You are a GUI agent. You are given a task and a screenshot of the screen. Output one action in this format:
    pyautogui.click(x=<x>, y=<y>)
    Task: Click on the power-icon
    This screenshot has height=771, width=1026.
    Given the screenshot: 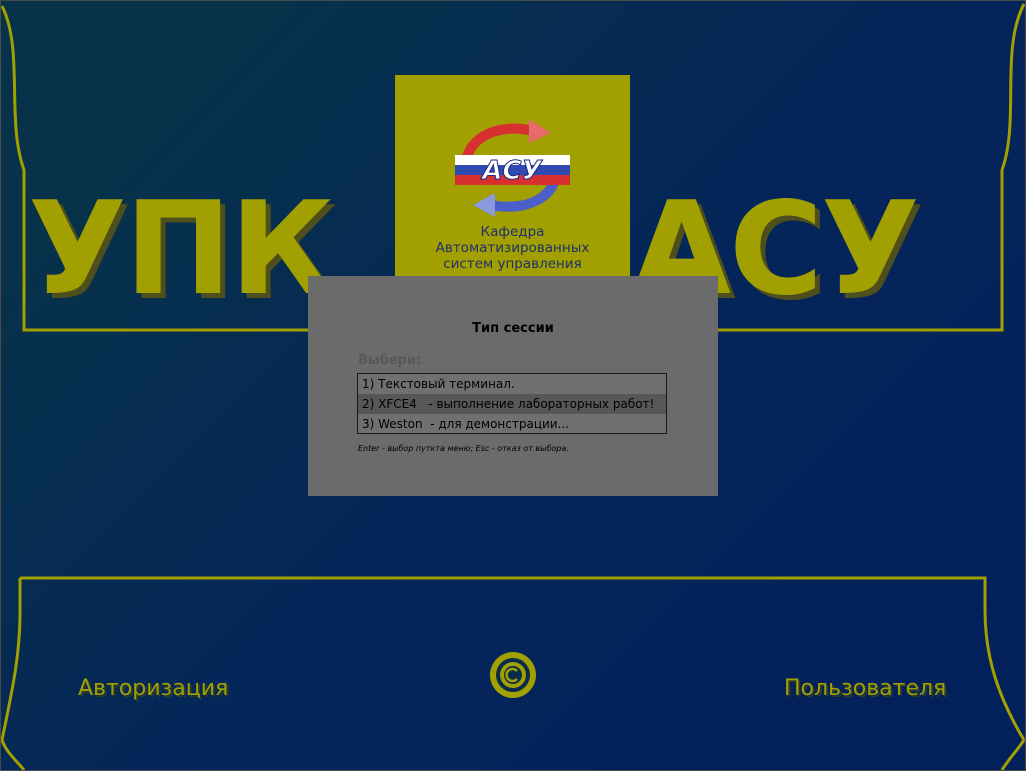 What is the action you would take?
    pyautogui.click(x=513, y=675)
    